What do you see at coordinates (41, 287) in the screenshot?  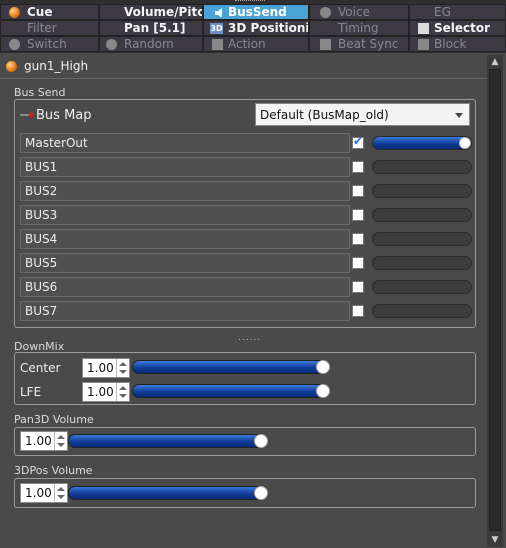 I see `bus-name: BUS6` at bounding box center [41, 287].